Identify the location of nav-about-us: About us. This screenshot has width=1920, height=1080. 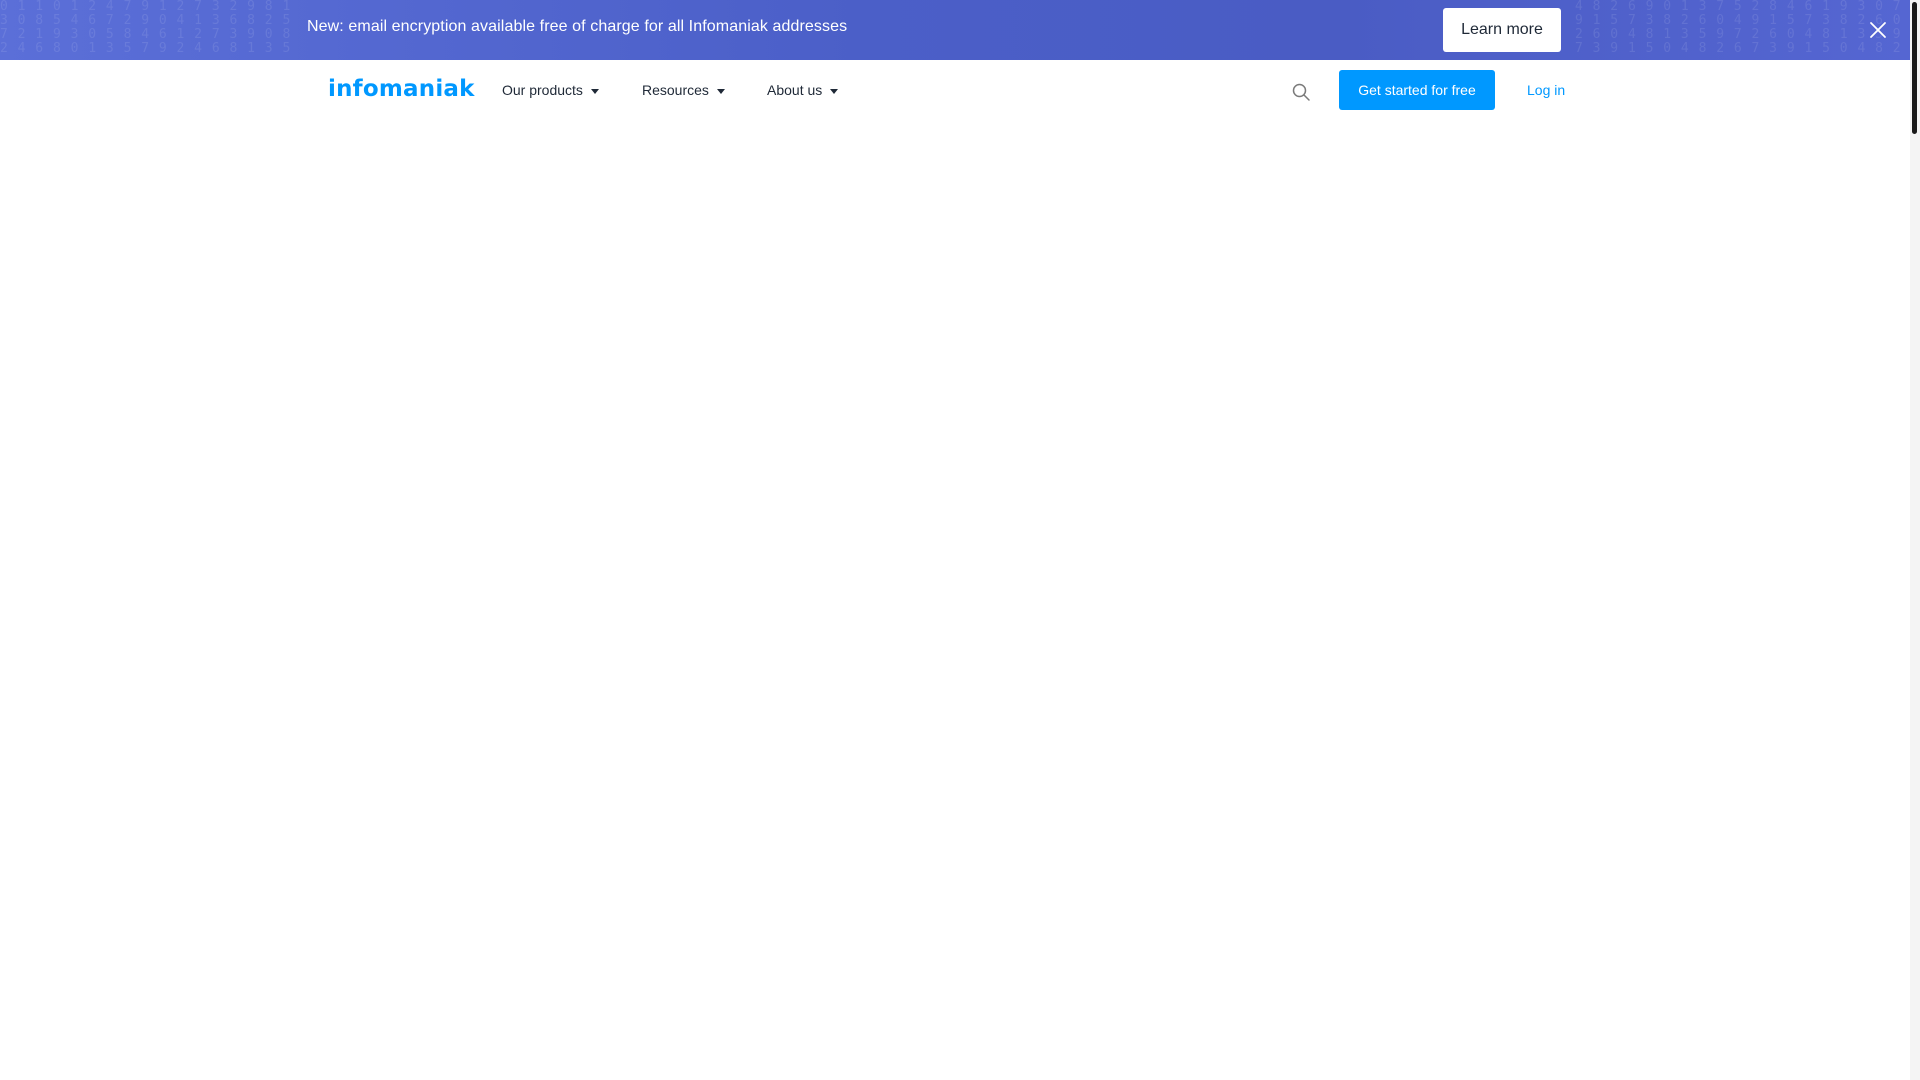
(803, 90).